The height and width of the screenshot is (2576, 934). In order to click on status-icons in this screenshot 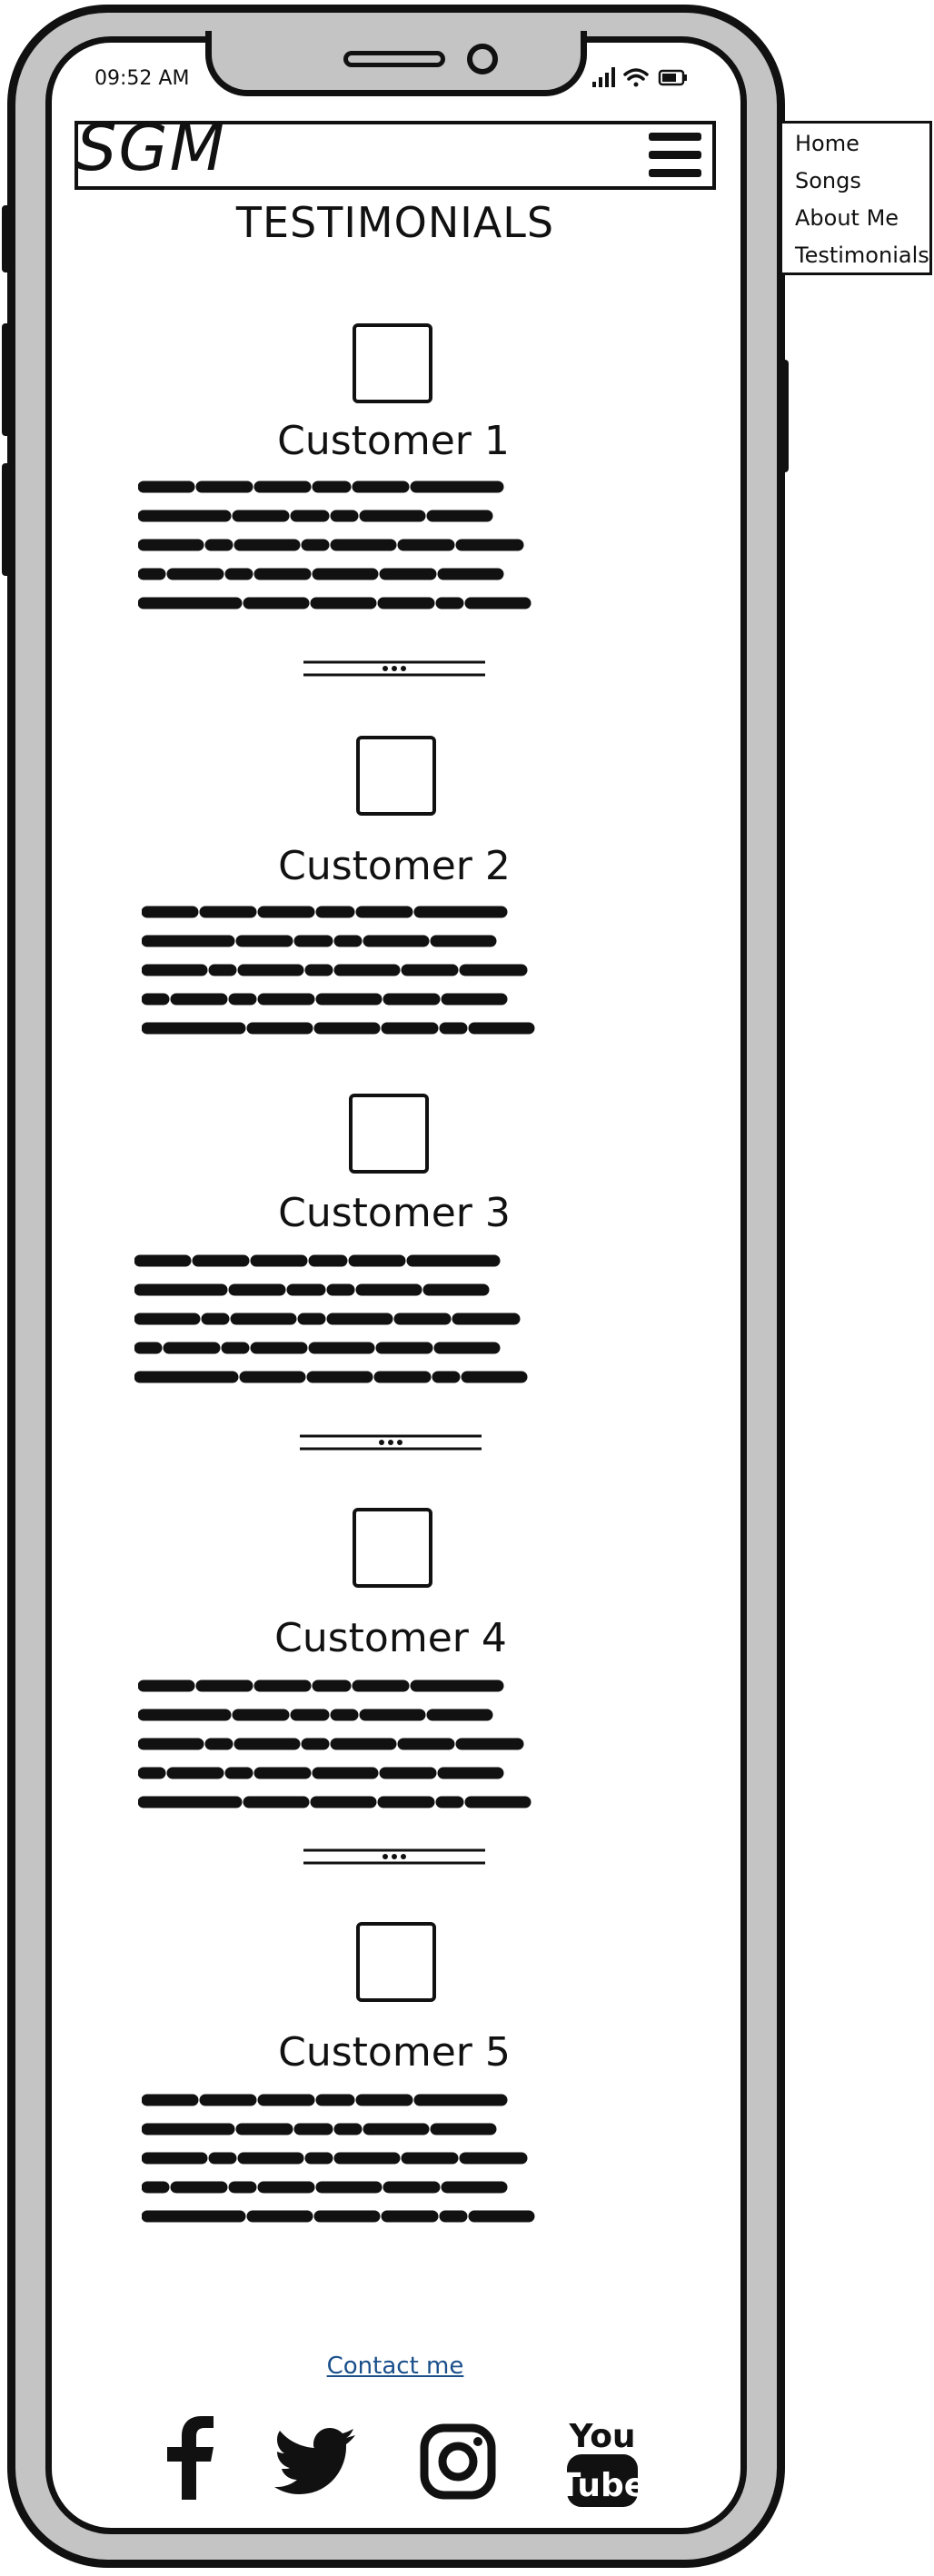, I will do `click(640, 77)`.